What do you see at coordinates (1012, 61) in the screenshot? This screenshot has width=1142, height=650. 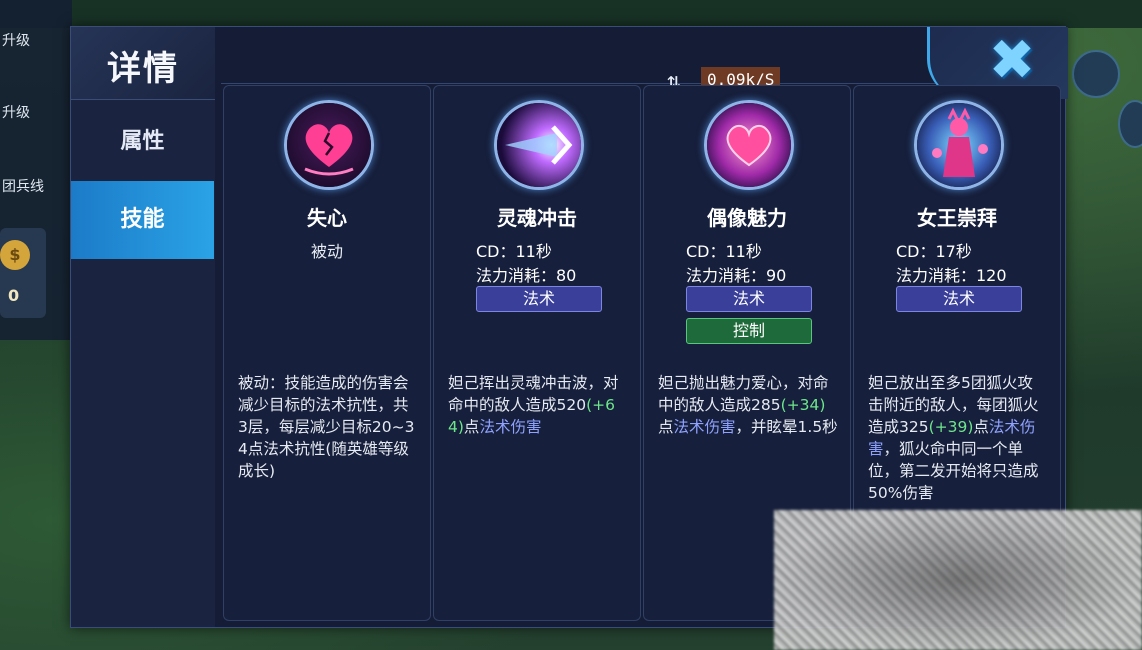 I see `close-icon: ✖` at bounding box center [1012, 61].